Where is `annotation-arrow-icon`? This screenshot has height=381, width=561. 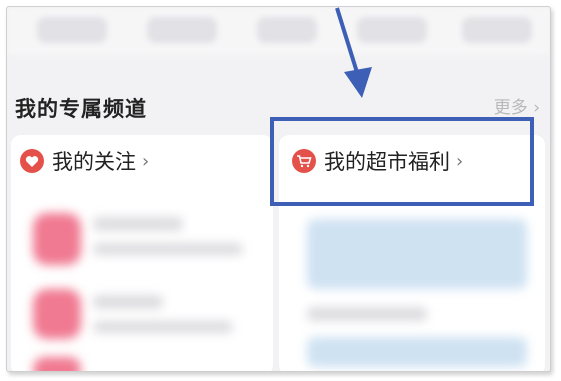 annotation-arrow-icon is located at coordinates (353, 52).